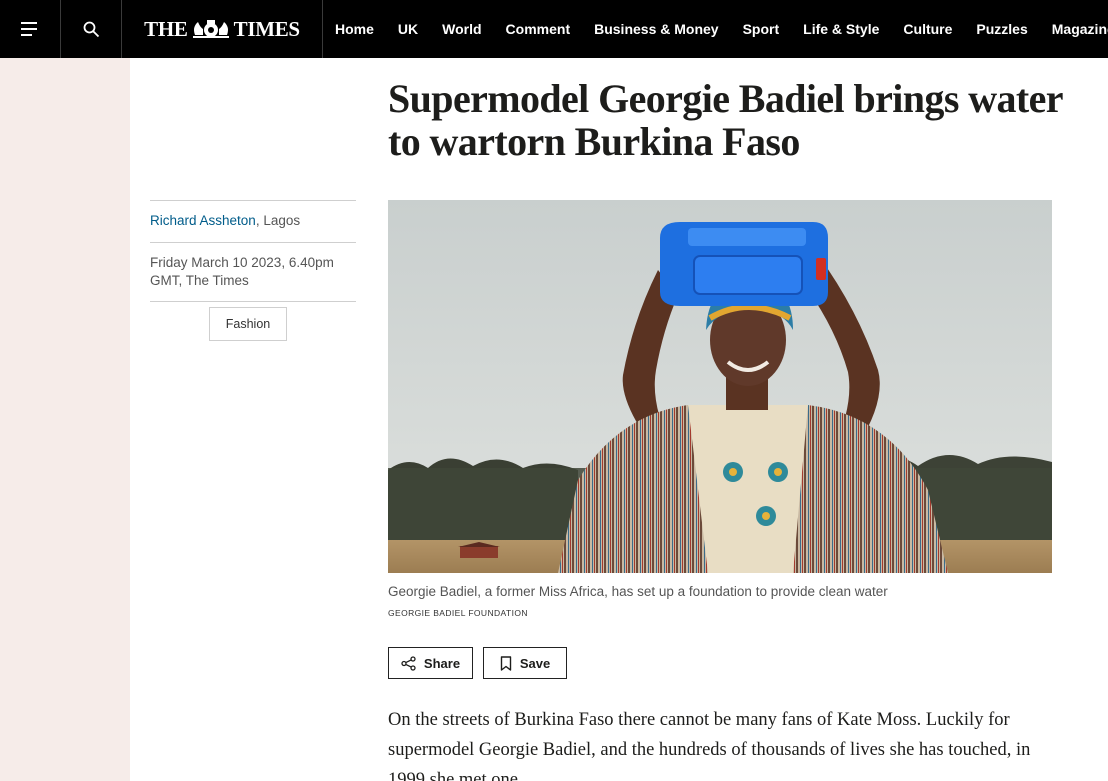 The height and width of the screenshot is (781, 1108). Describe the element at coordinates (65, 419) in the screenshot. I see `left-rail` at that location.